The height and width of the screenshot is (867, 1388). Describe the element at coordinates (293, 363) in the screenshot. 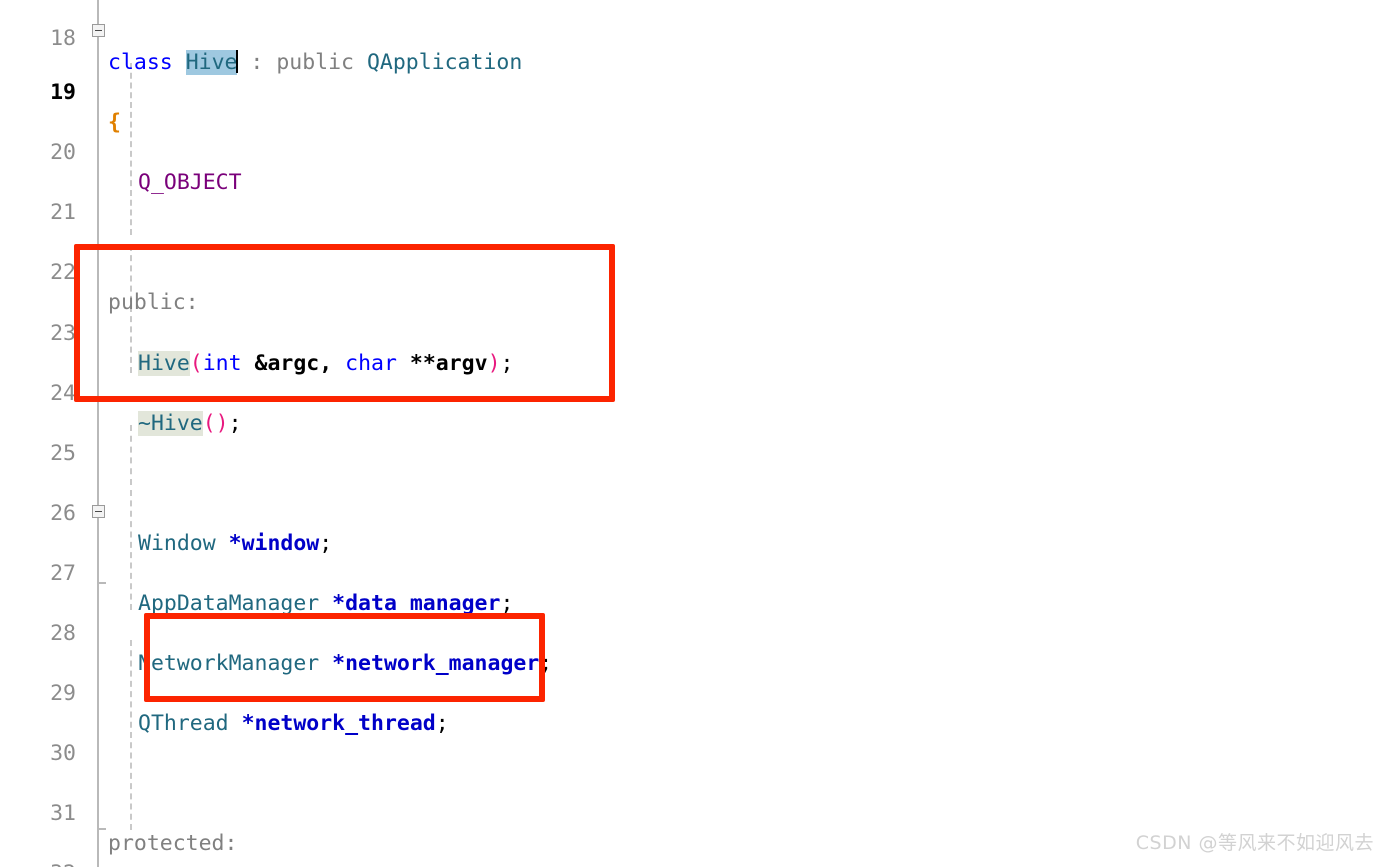

I see `token-param-argc: &argc,` at that location.